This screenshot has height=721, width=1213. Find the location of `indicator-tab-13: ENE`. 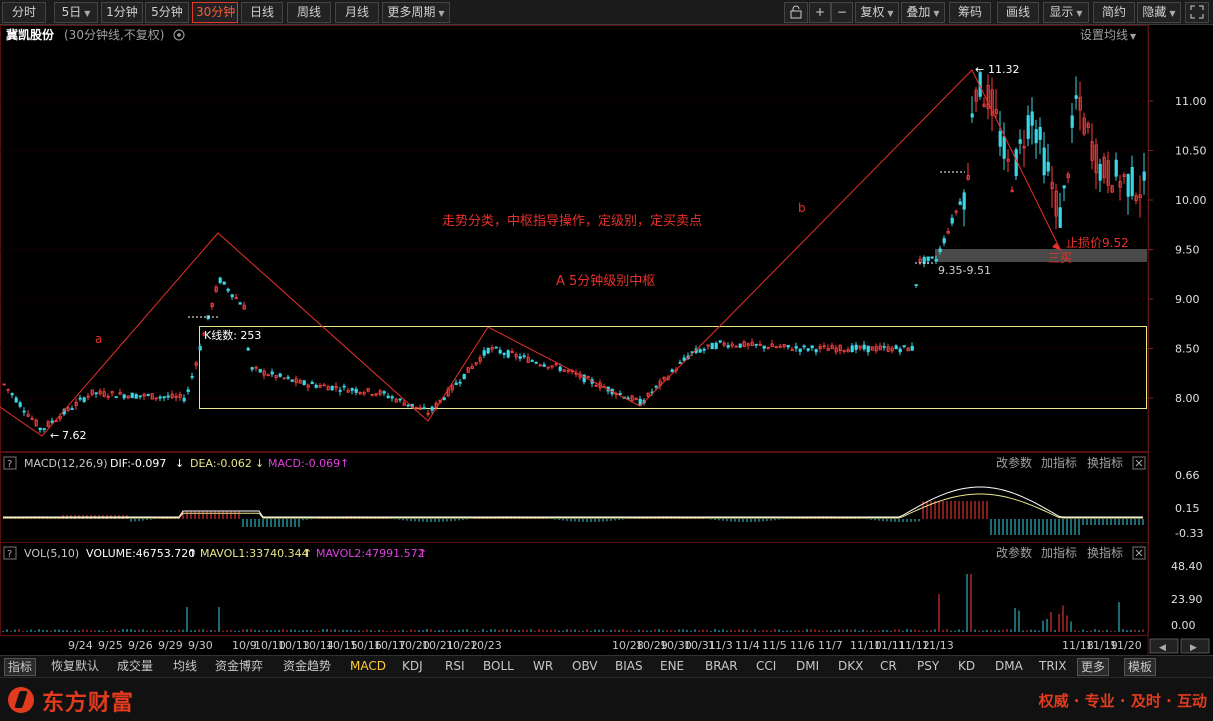

indicator-tab-13: ENE is located at coordinates (672, 667).